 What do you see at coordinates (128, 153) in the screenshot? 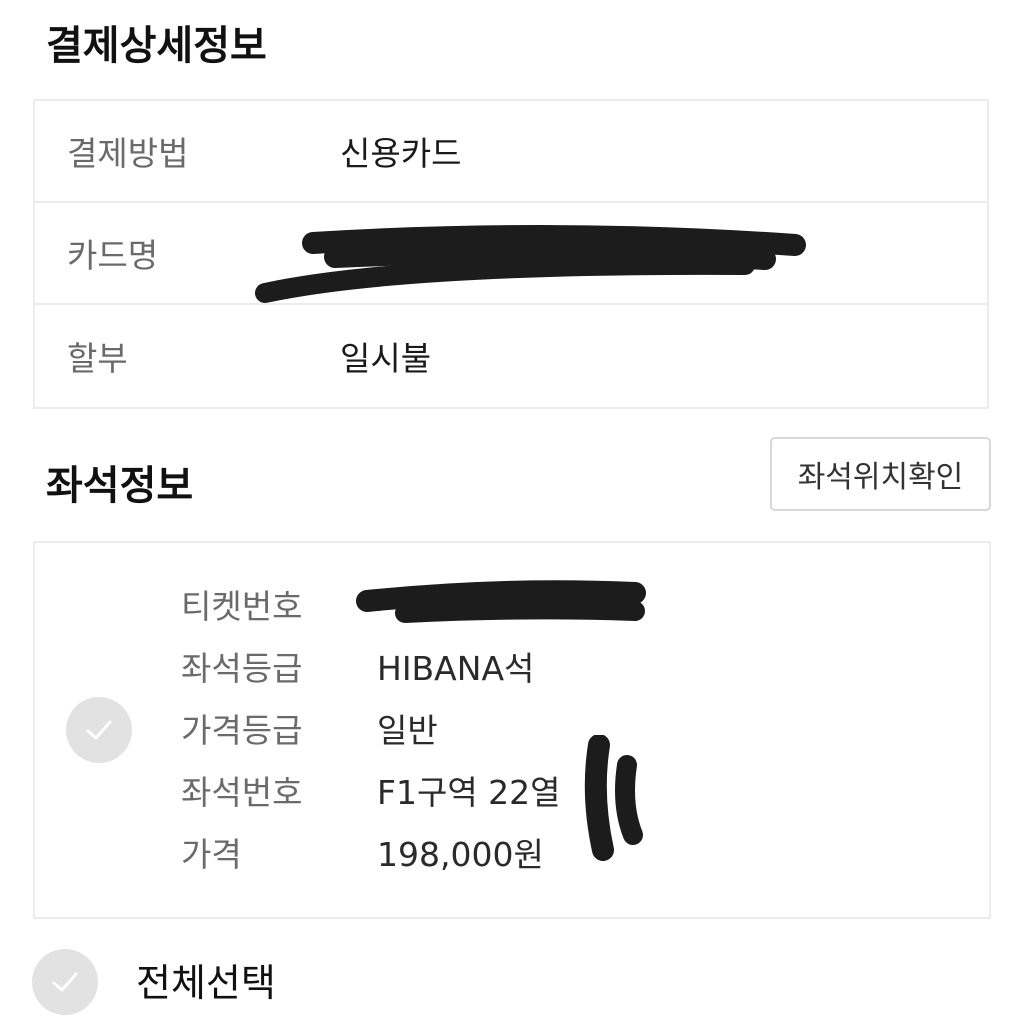
I see `payment-method-label: 결제방법` at bounding box center [128, 153].